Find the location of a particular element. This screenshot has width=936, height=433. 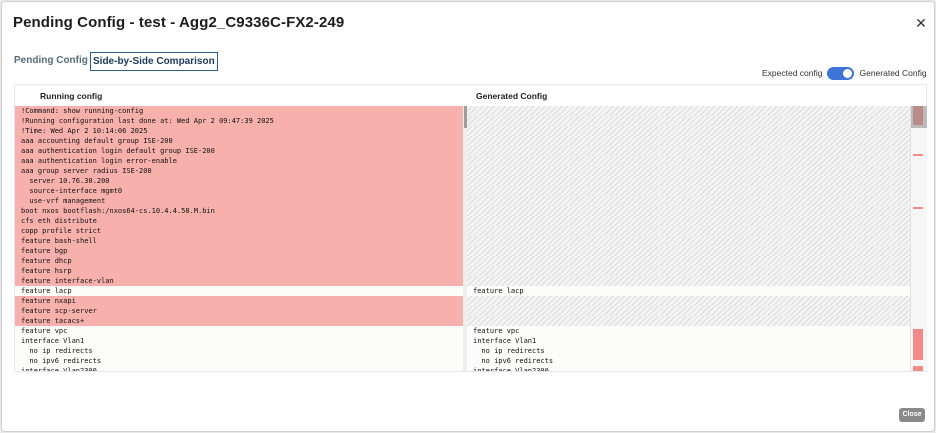

config-toggle-group: Expected config Generated Config is located at coordinates (844, 73).